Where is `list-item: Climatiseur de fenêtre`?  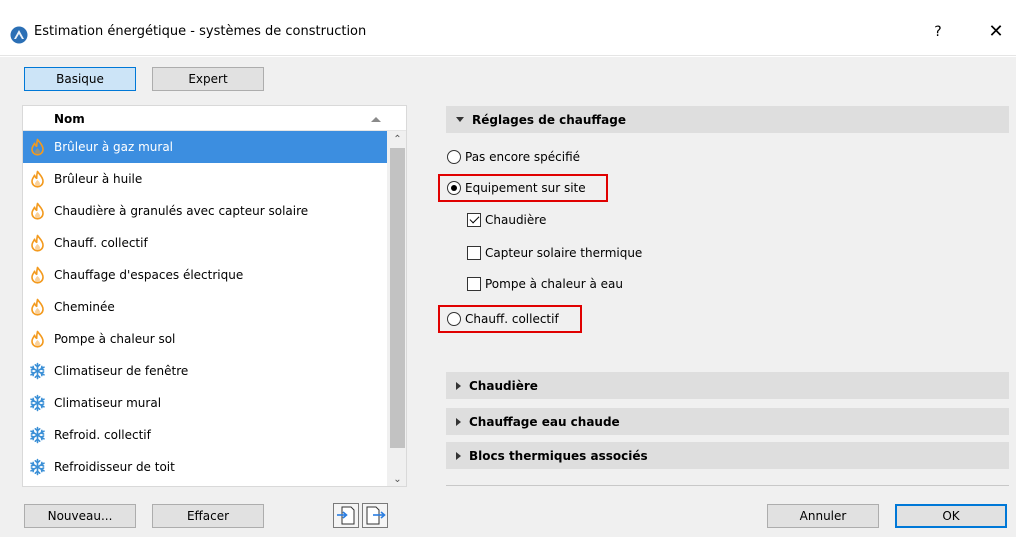
list-item: Climatiseur de fenêtre is located at coordinates (205, 371).